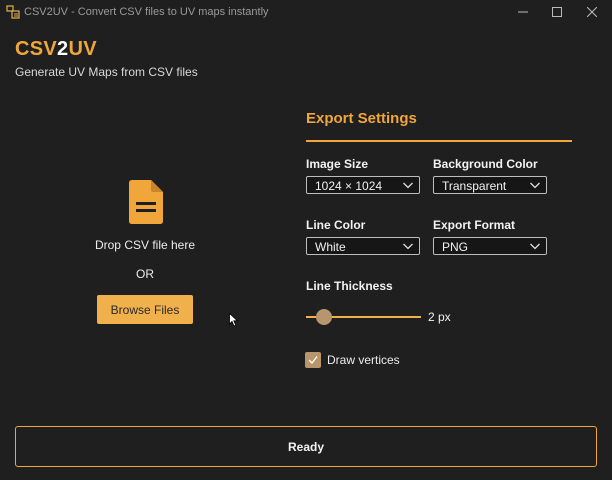 This screenshot has width=612, height=480. What do you see at coordinates (63, 49) in the screenshot?
I see `brand-part-2: 2` at bounding box center [63, 49].